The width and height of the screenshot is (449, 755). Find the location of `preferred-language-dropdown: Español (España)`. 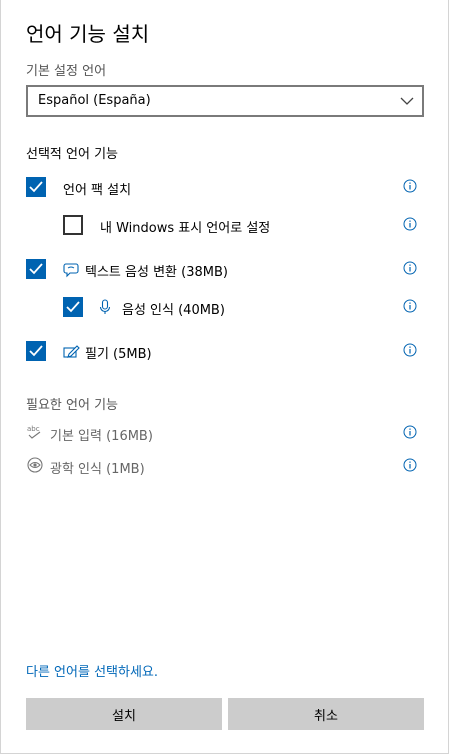

preferred-language-dropdown: Español (España) is located at coordinates (225, 101).